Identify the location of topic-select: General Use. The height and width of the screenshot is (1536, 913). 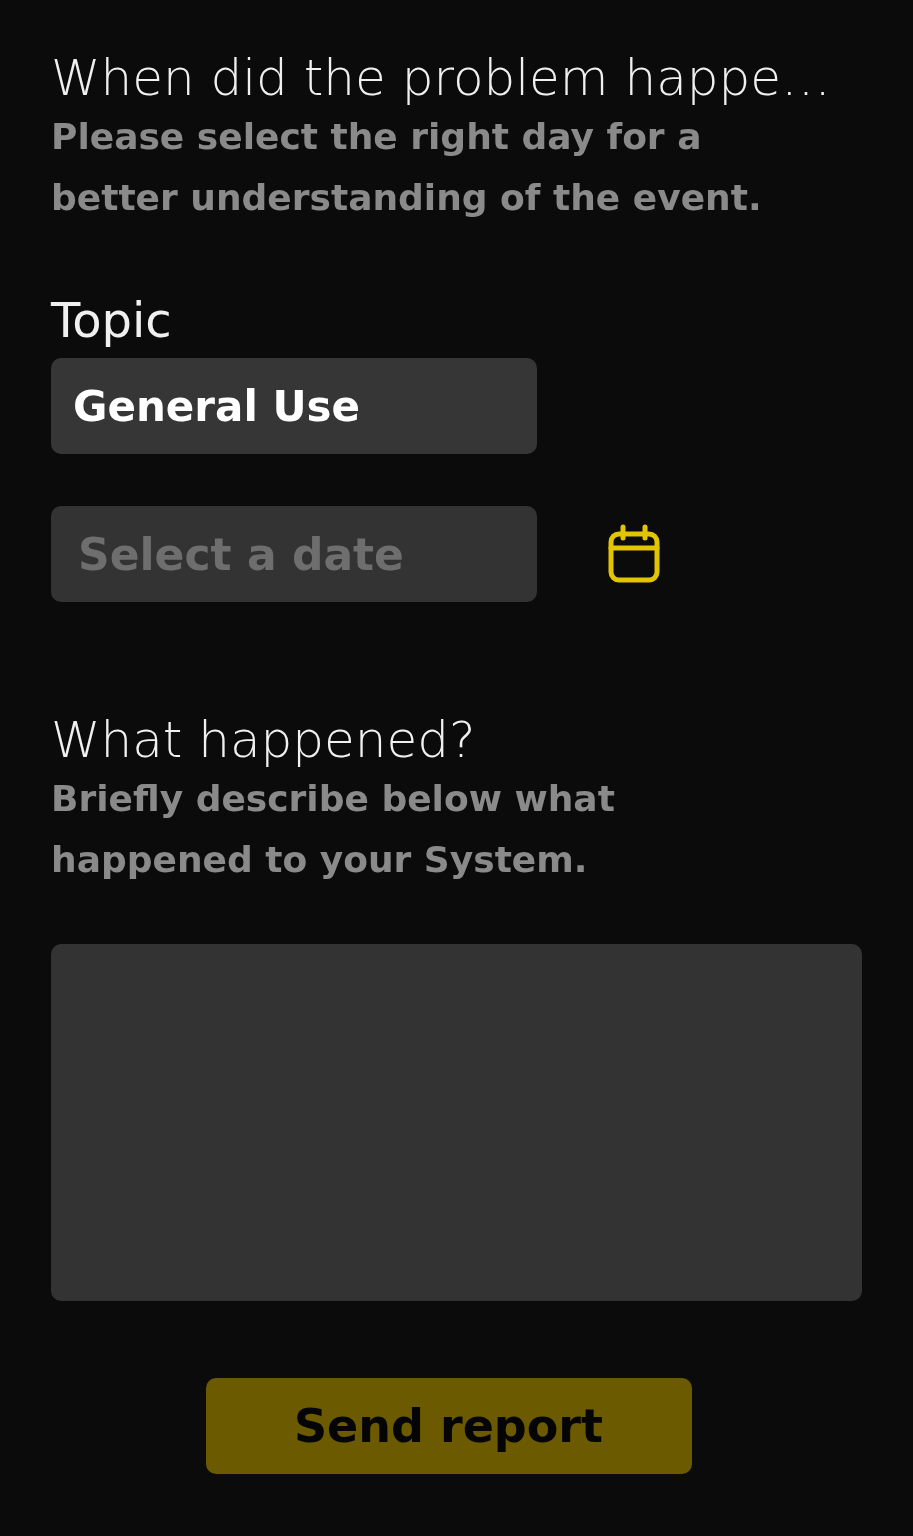
(294, 406).